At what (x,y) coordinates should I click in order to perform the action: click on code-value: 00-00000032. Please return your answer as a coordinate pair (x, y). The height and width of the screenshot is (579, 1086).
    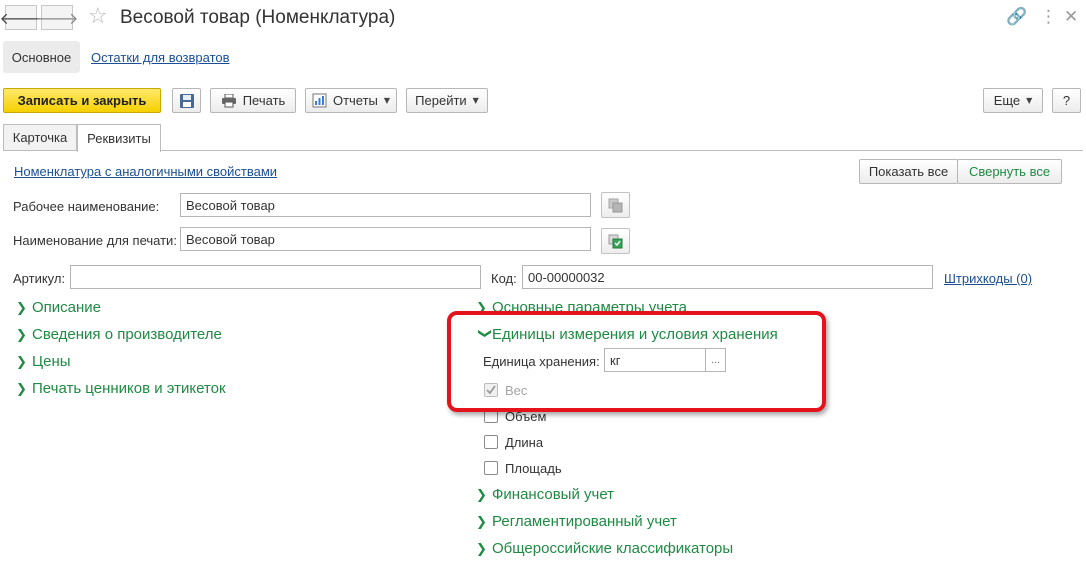
    Looking at the image, I should click on (566, 277).